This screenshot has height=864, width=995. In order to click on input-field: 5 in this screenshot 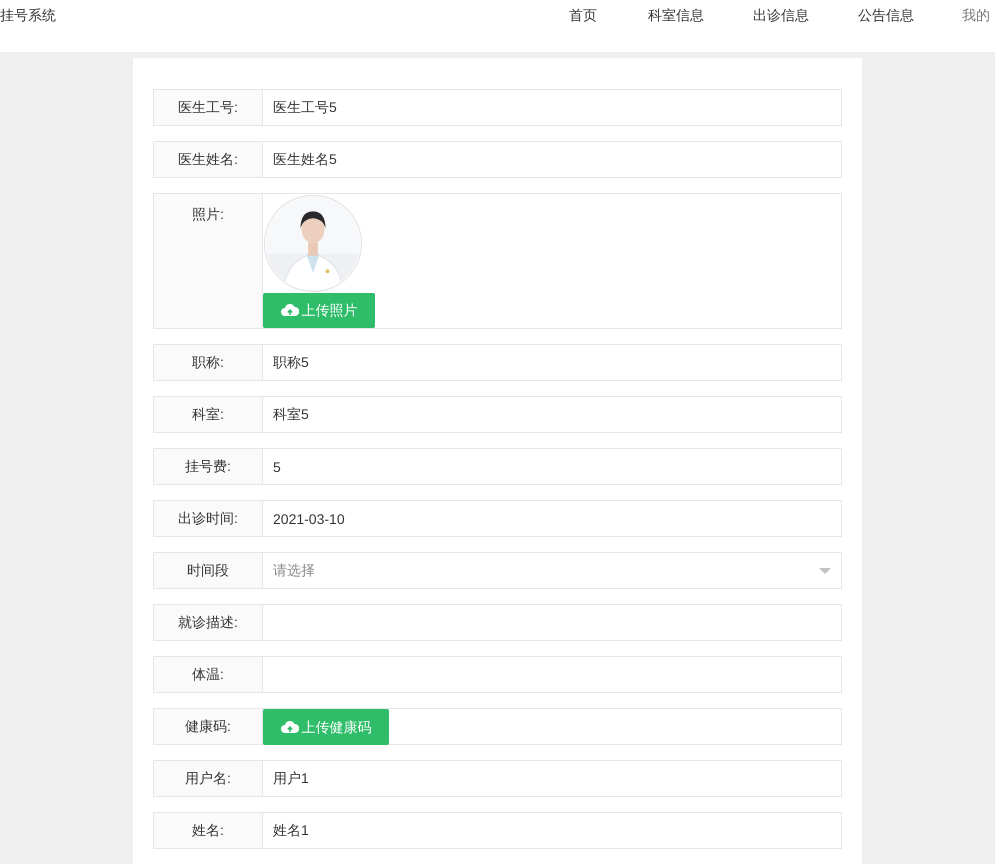, I will do `click(552, 466)`.